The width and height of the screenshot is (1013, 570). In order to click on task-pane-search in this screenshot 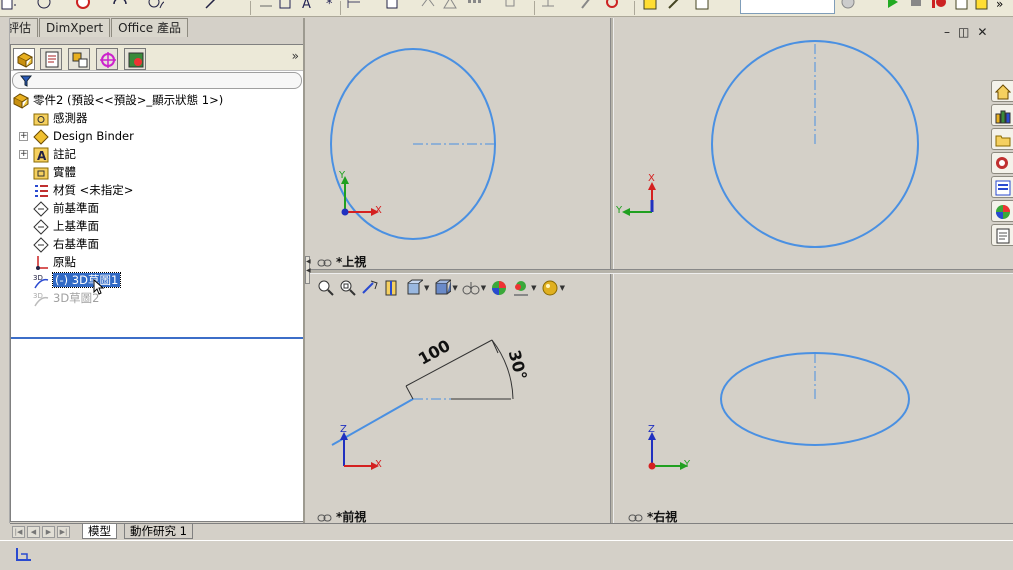, I will do `click(1002, 163)`.